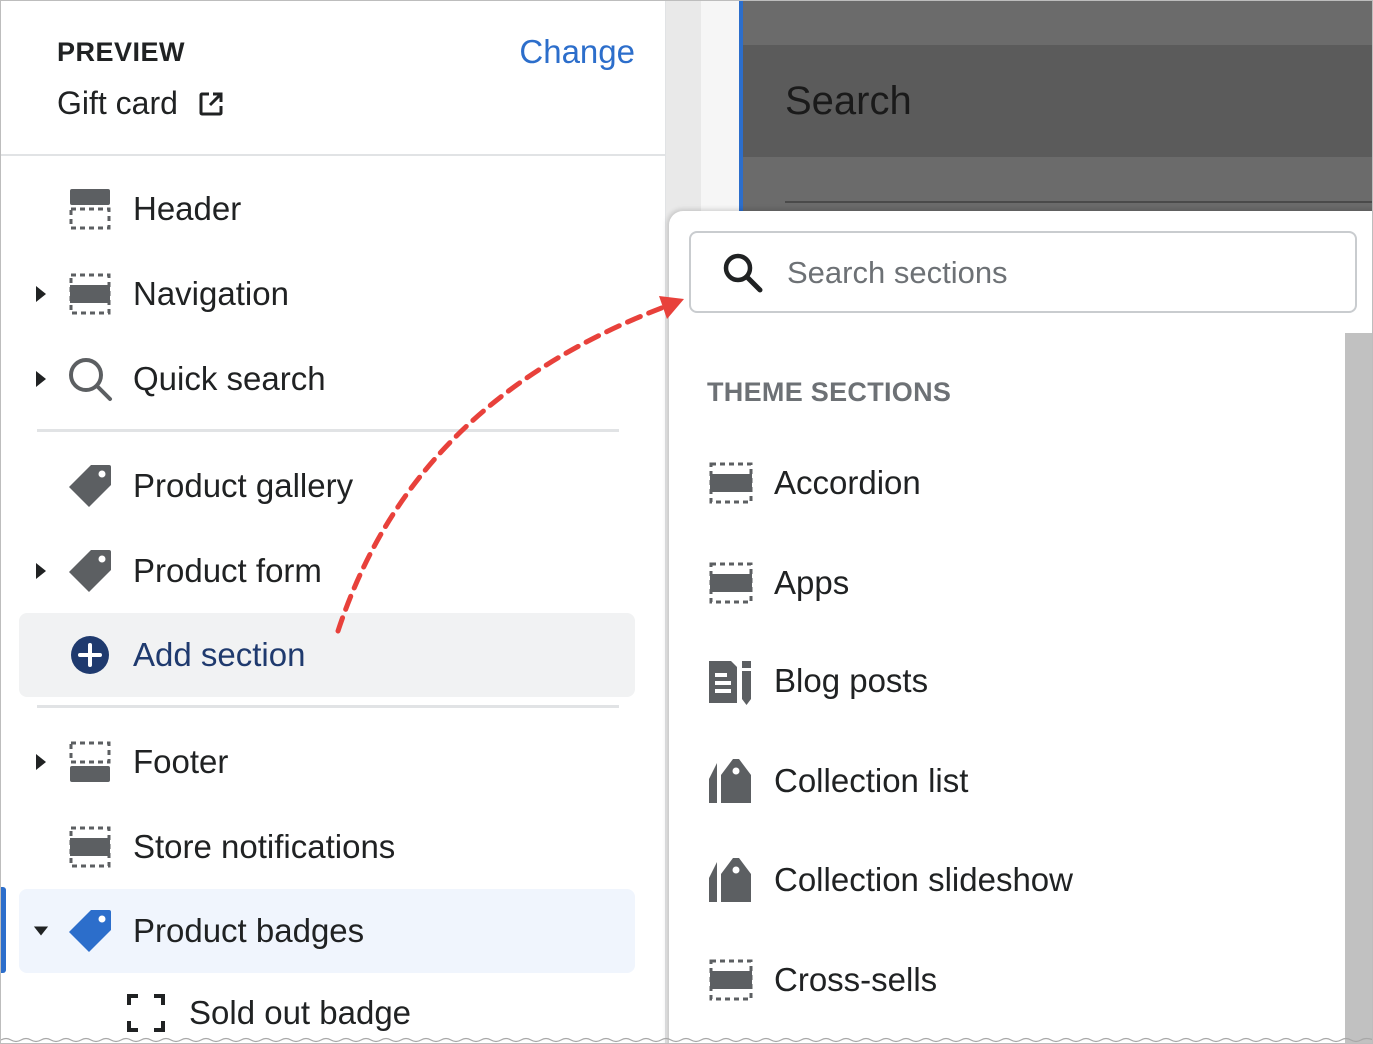 This screenshot has width=1373, height=1044. I want to click on section-option-cross-sells: Cross-sells, so click(1007, 980).